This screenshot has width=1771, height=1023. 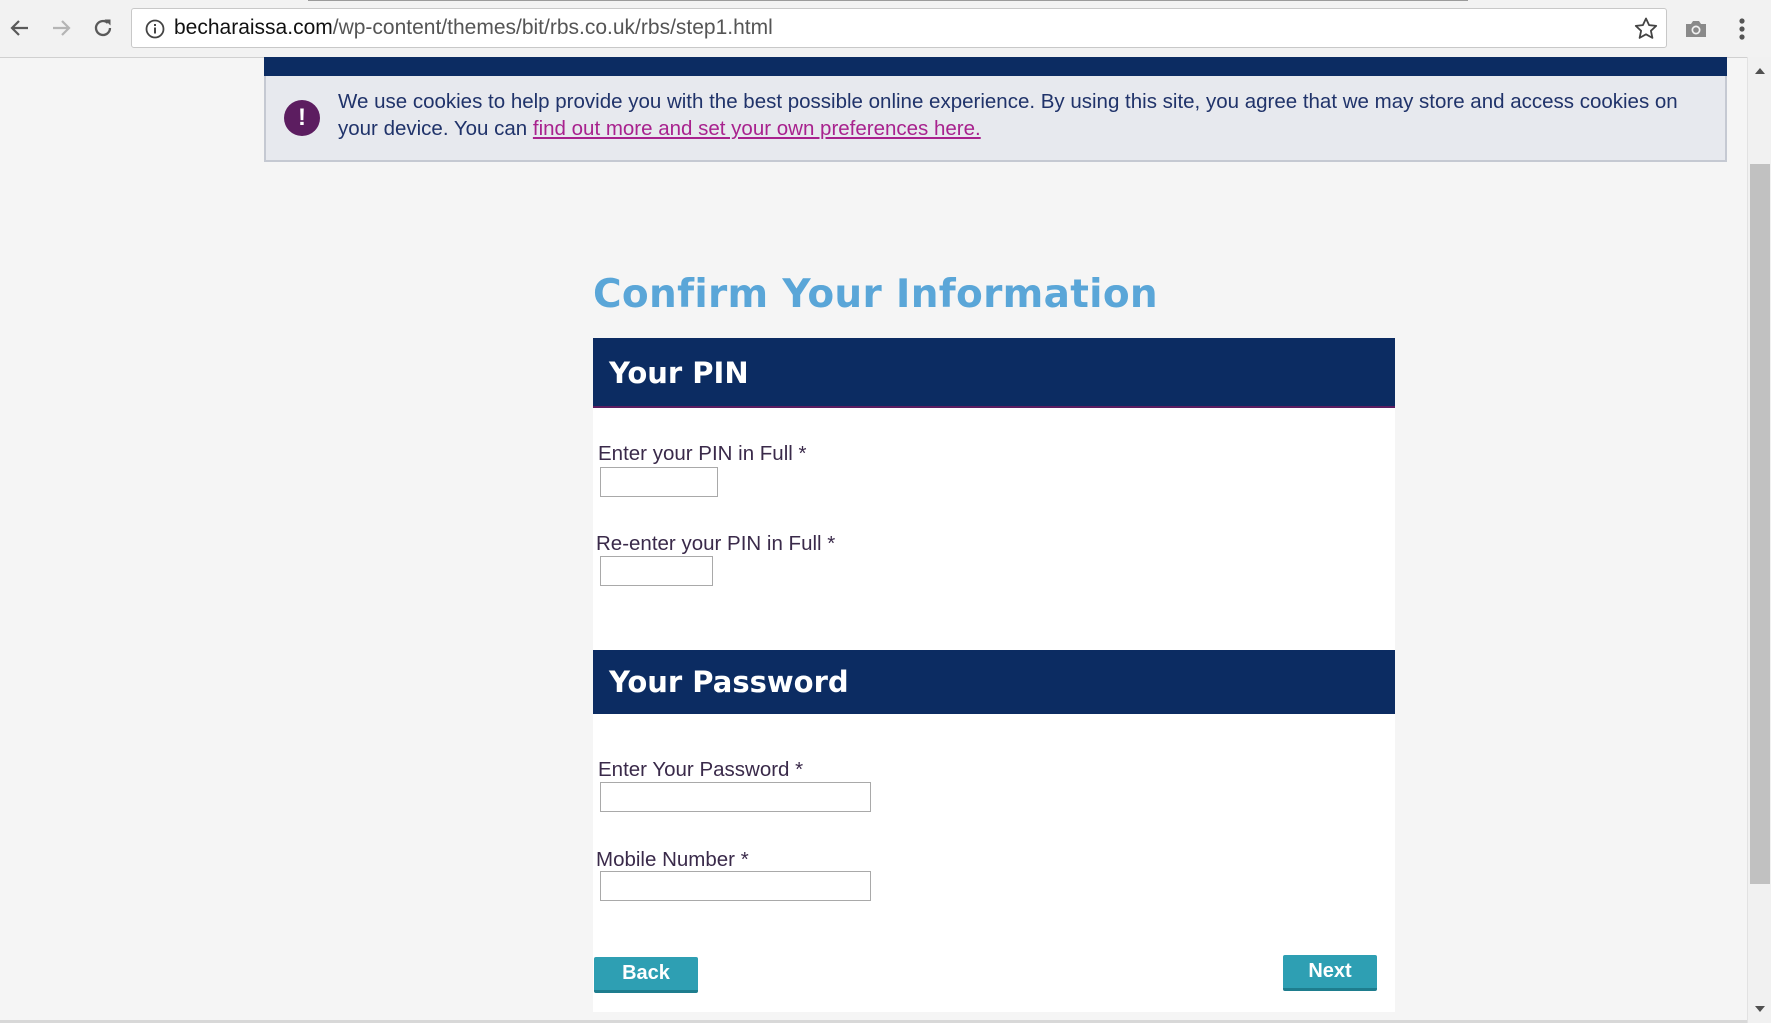 I want to click on exclamation-icon: !, so click(x=302, y=118).